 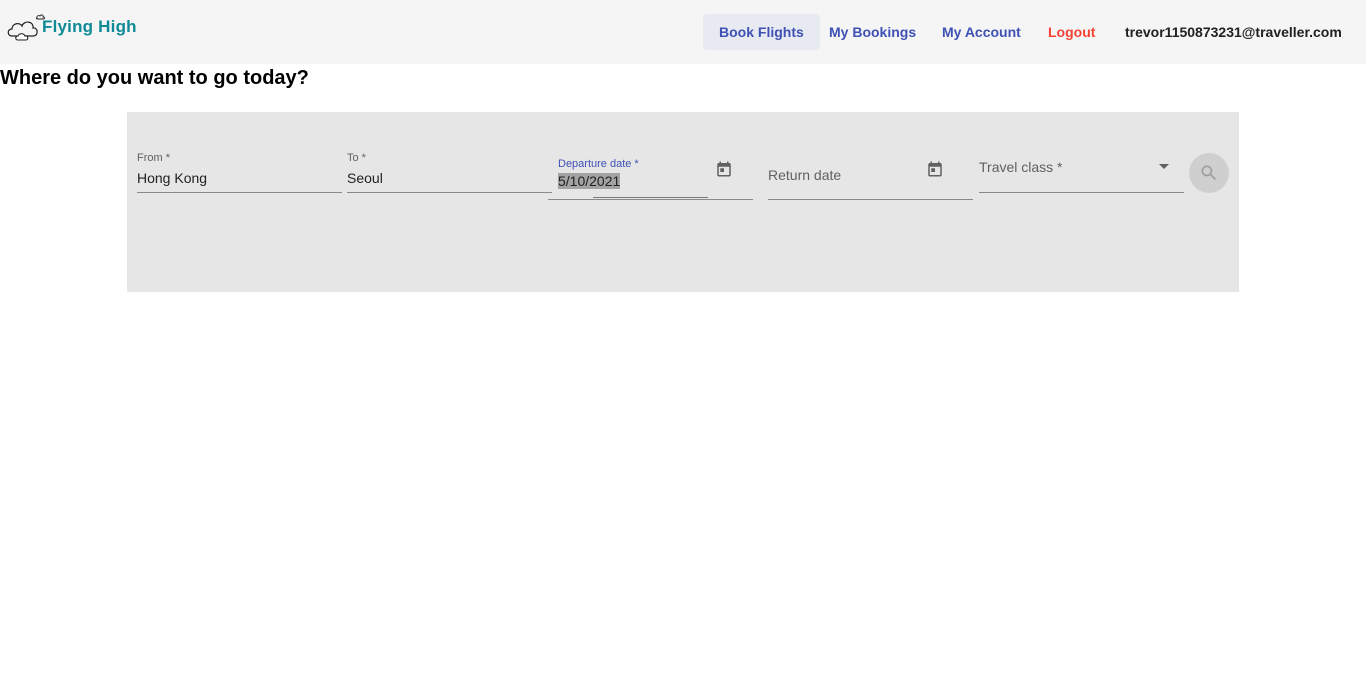 What do you see at coordinates (1071, 32) in the screenshot?
I see `nav-logout: Logout` at bounding box center [1071, 32].